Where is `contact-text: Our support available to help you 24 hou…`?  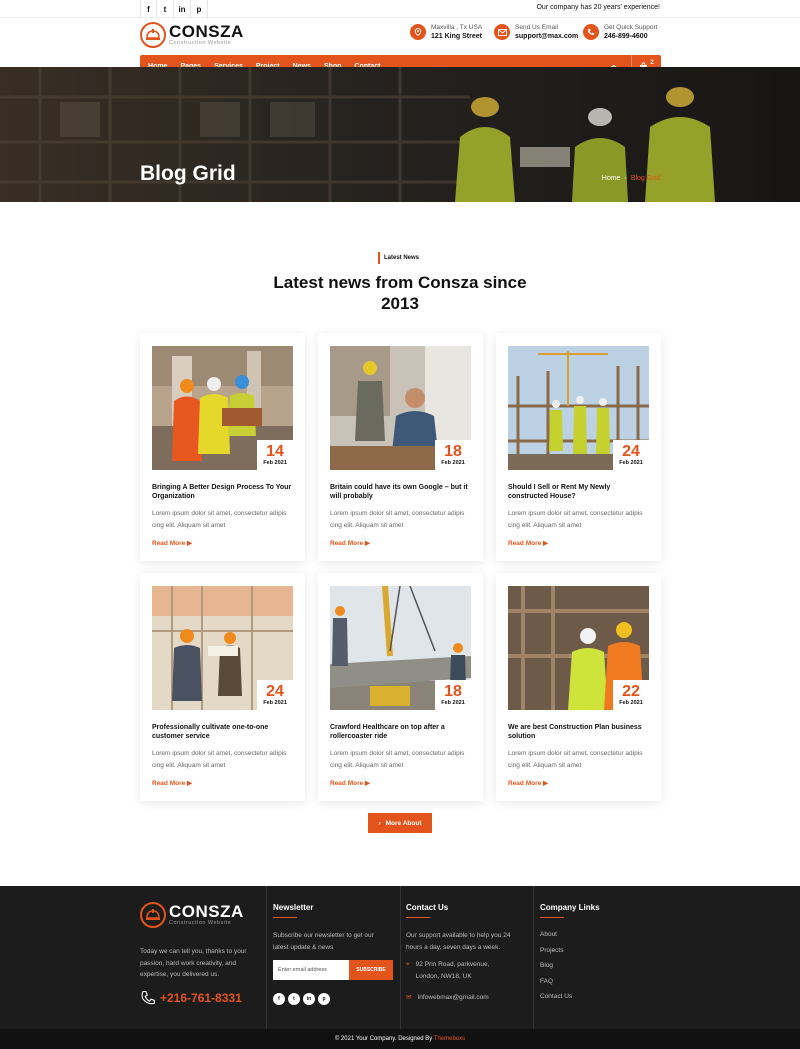 contact-text: Our support available to help you 24 hou… is located at coordinates (458, 941).